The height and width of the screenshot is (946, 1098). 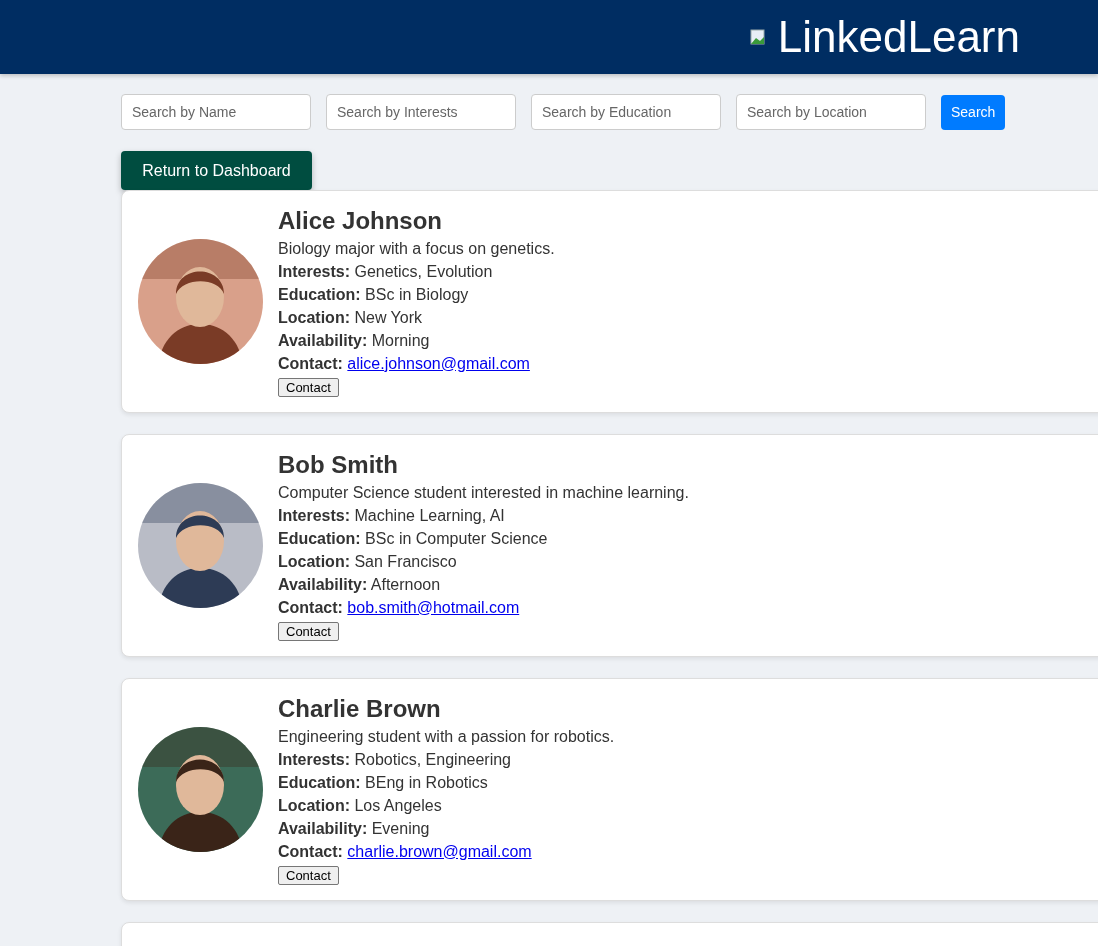 What do you see at coordinates (416, 248) in the screenshot?
I see `profile-bio: Biology major with a focus on genetics.` at bounding box center [416, 248].